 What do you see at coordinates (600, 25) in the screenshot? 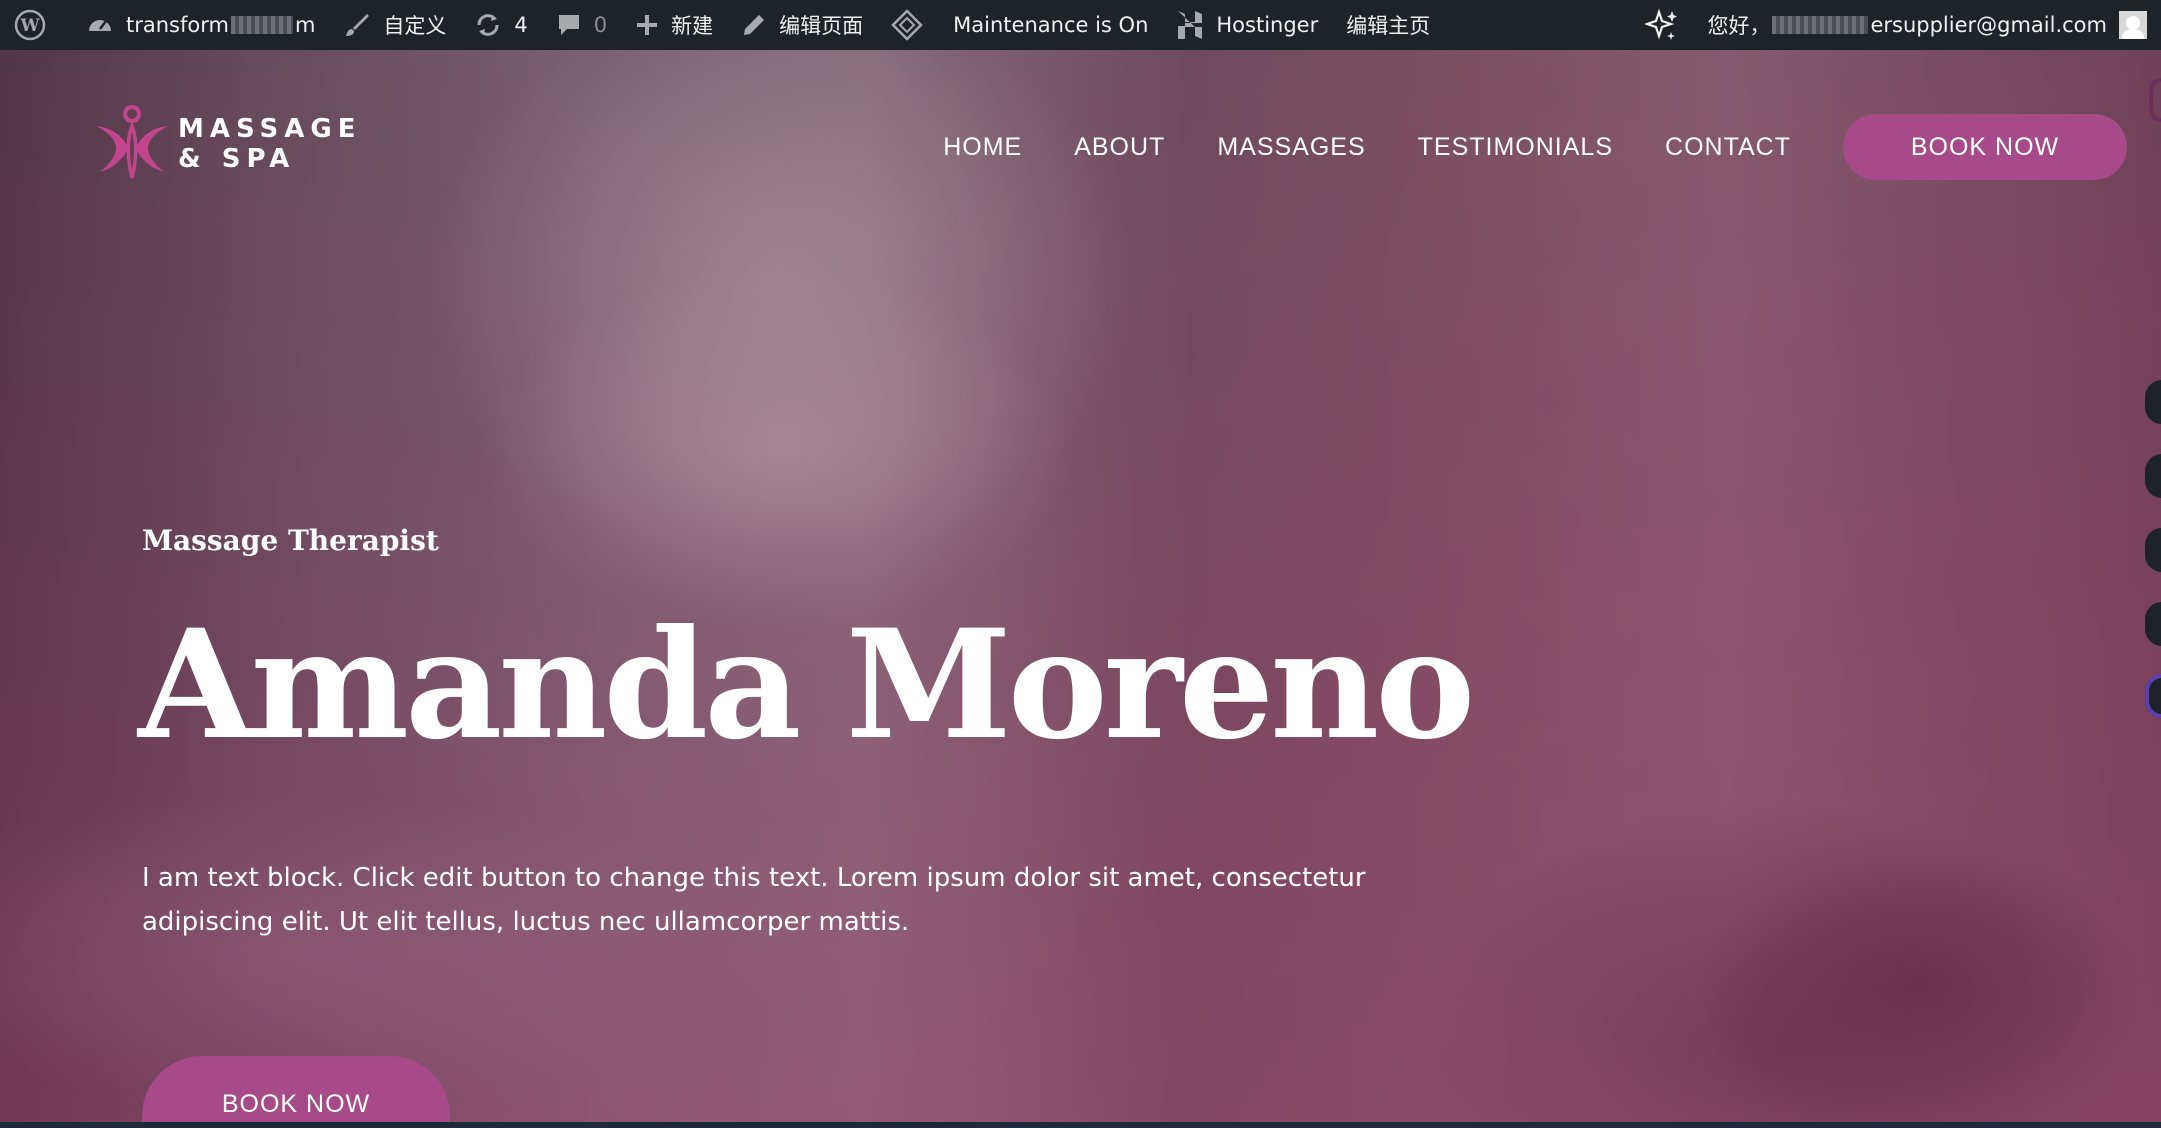
I see `comments-count: 0` at bounding box center [600, 25].